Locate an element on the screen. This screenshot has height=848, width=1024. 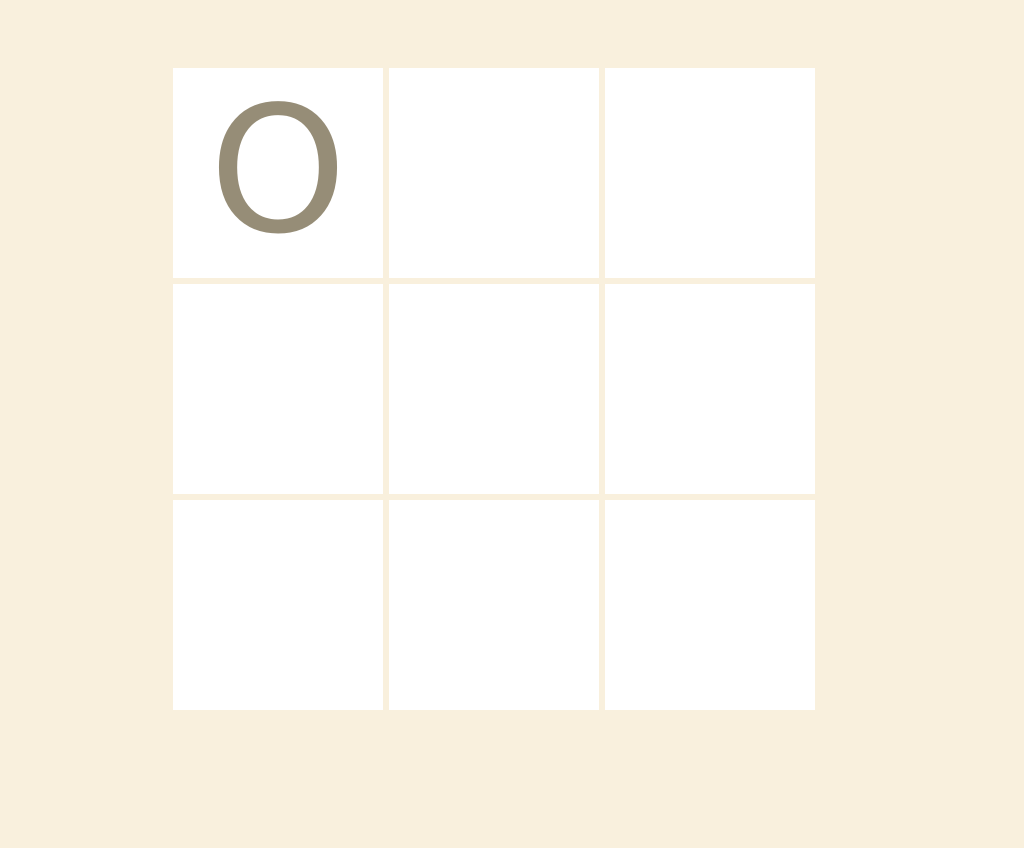
mark-glyph: O is located at coordinates (278, 171).